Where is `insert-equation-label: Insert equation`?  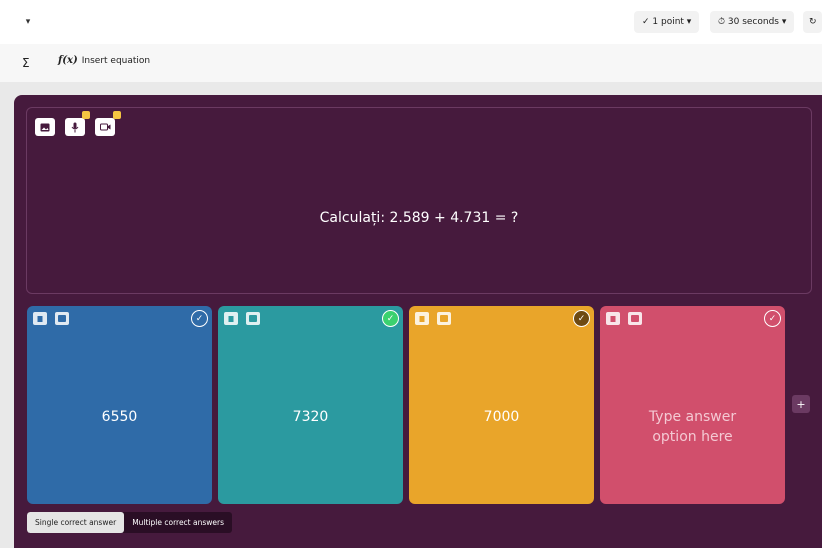 insert-equation-label: Insert equation is located at coordinates (116, 60).